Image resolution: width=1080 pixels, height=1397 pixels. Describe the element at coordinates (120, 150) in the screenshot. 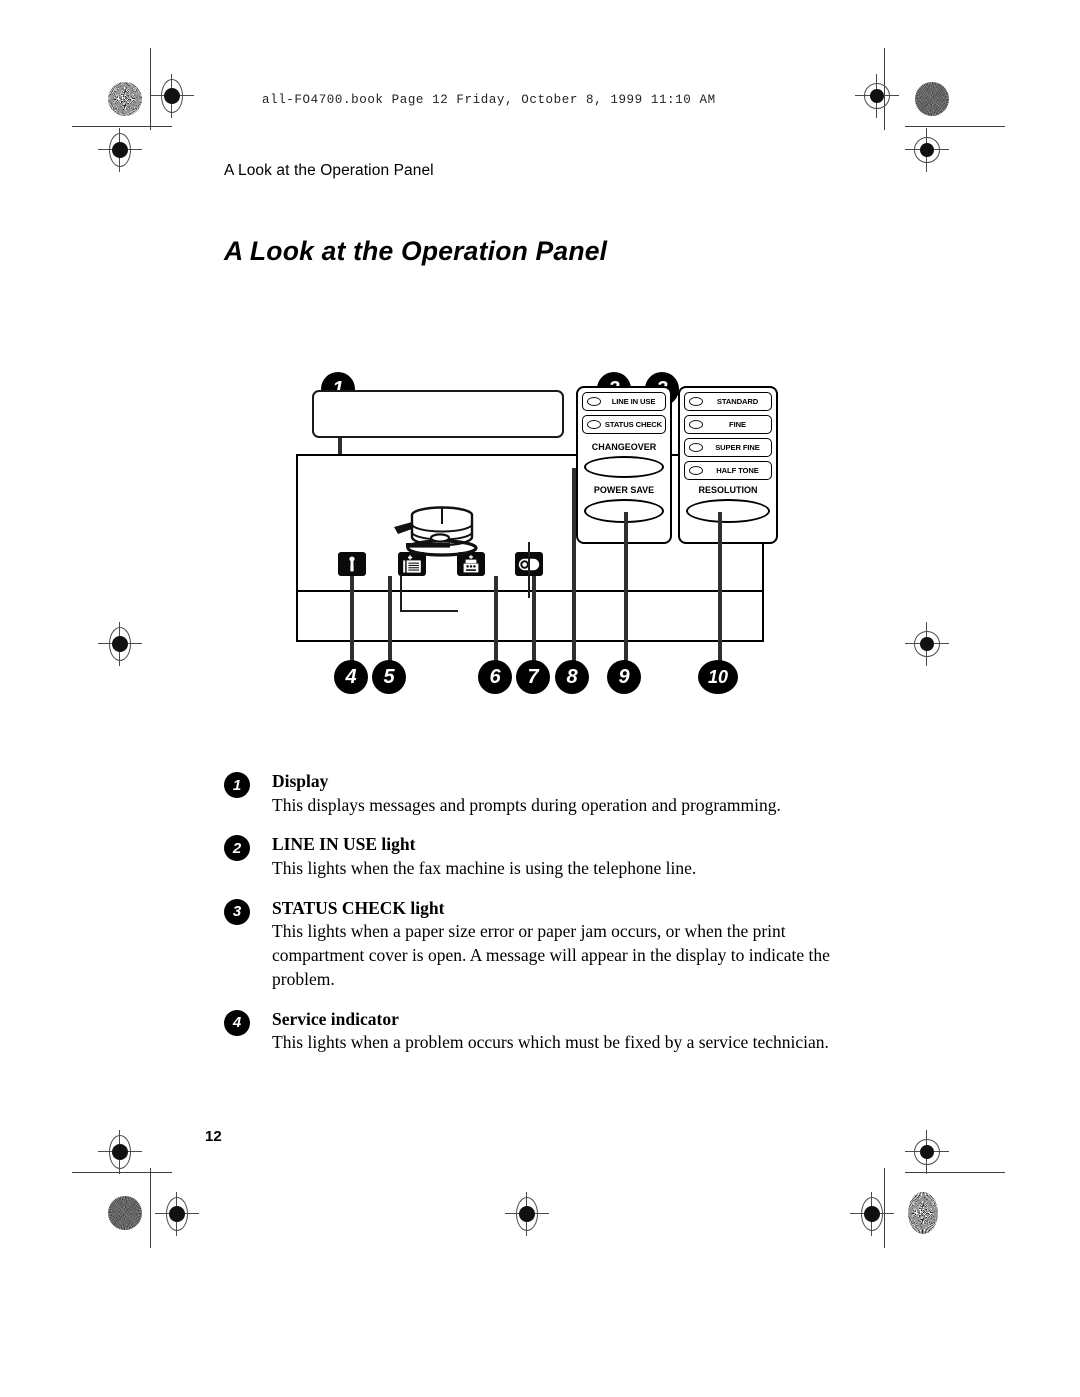

I see `registration-mark-left-top` at that location.